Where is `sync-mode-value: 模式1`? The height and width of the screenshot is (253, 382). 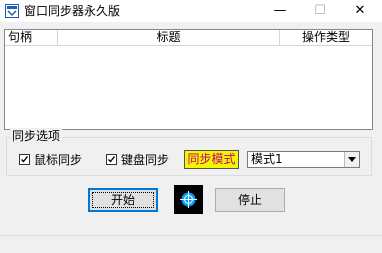
sync-mode-value: 模式1 is located at coordinates (267, 159).